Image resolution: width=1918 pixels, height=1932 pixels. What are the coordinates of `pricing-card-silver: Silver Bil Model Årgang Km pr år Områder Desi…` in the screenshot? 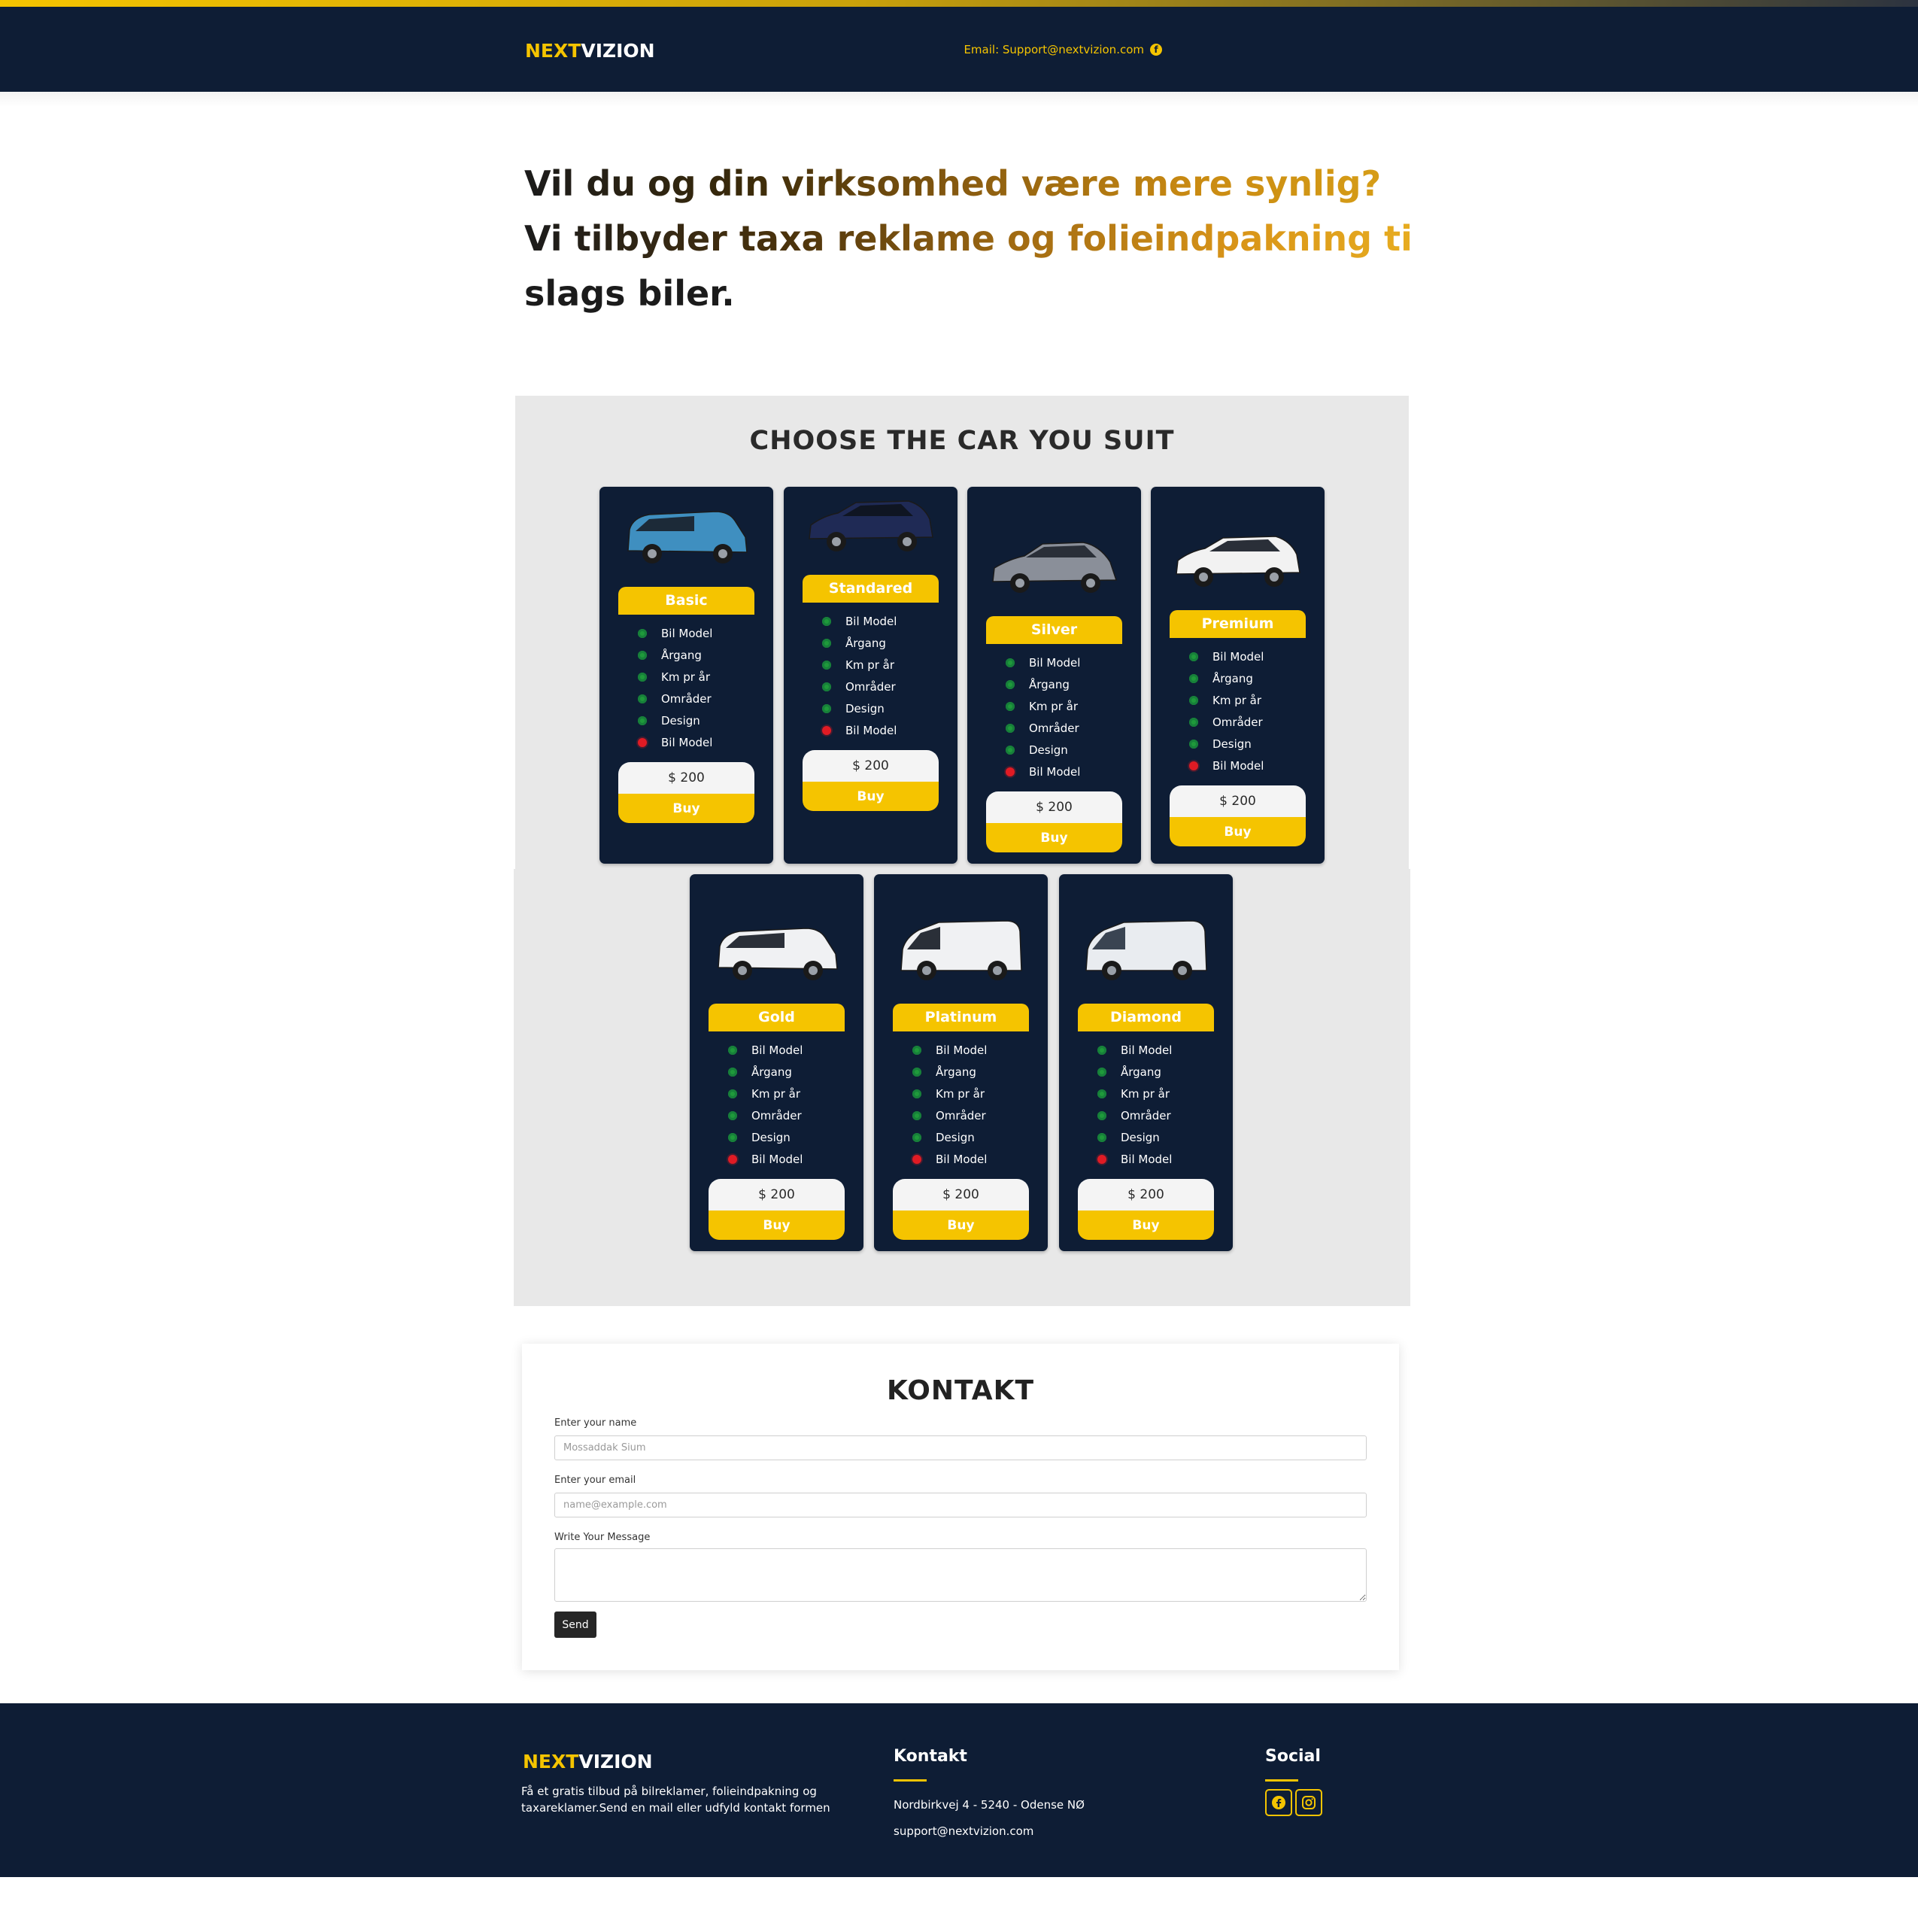 It's located at (1054, 676).